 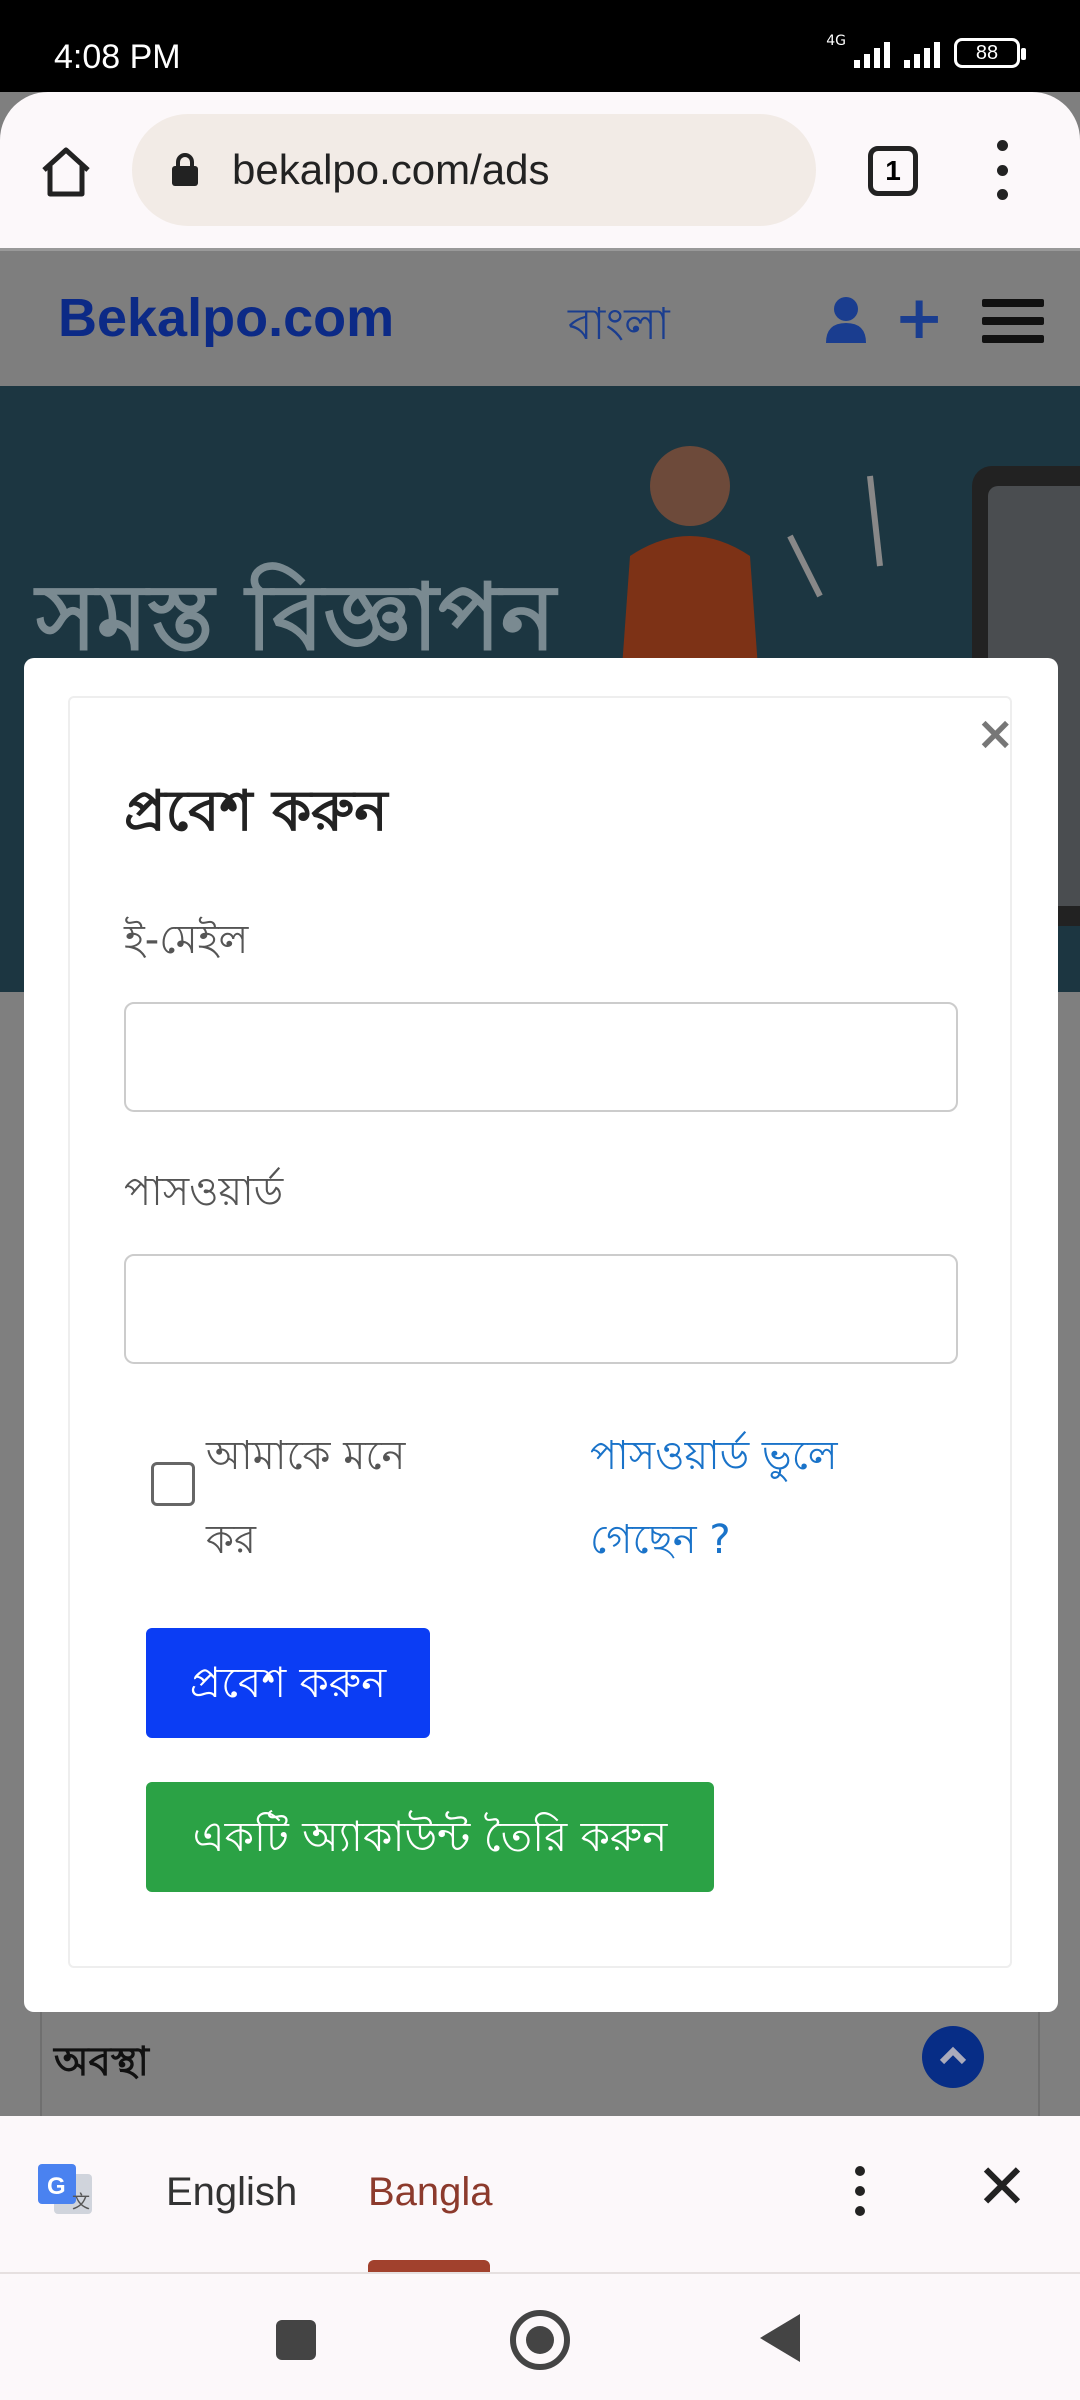 I want to click on close-translate-icon: ✕, so click(x=1002, y=2187).